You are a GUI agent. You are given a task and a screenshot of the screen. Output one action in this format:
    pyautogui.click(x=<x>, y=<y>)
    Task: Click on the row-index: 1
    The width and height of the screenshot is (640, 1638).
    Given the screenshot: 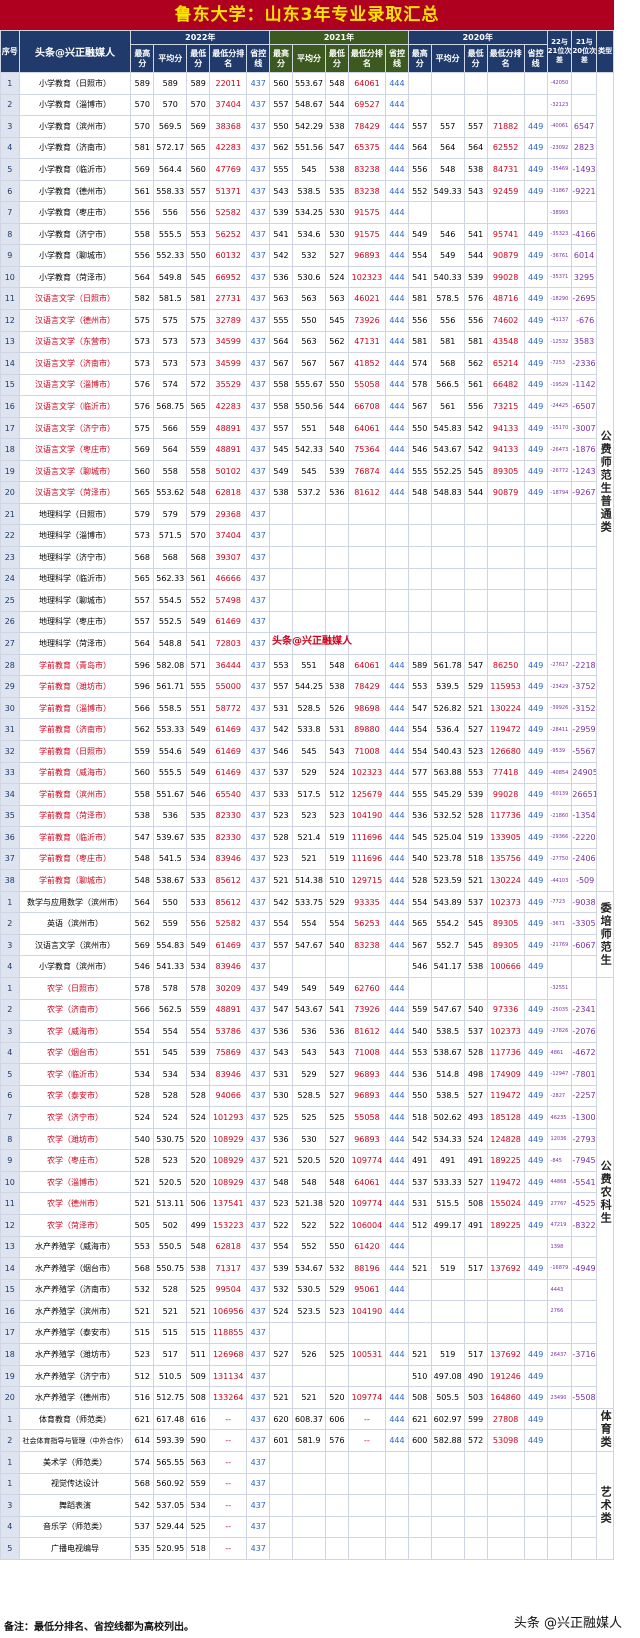 What is the action you would take?
    pyautogui.click(x=10, y=1419)
    